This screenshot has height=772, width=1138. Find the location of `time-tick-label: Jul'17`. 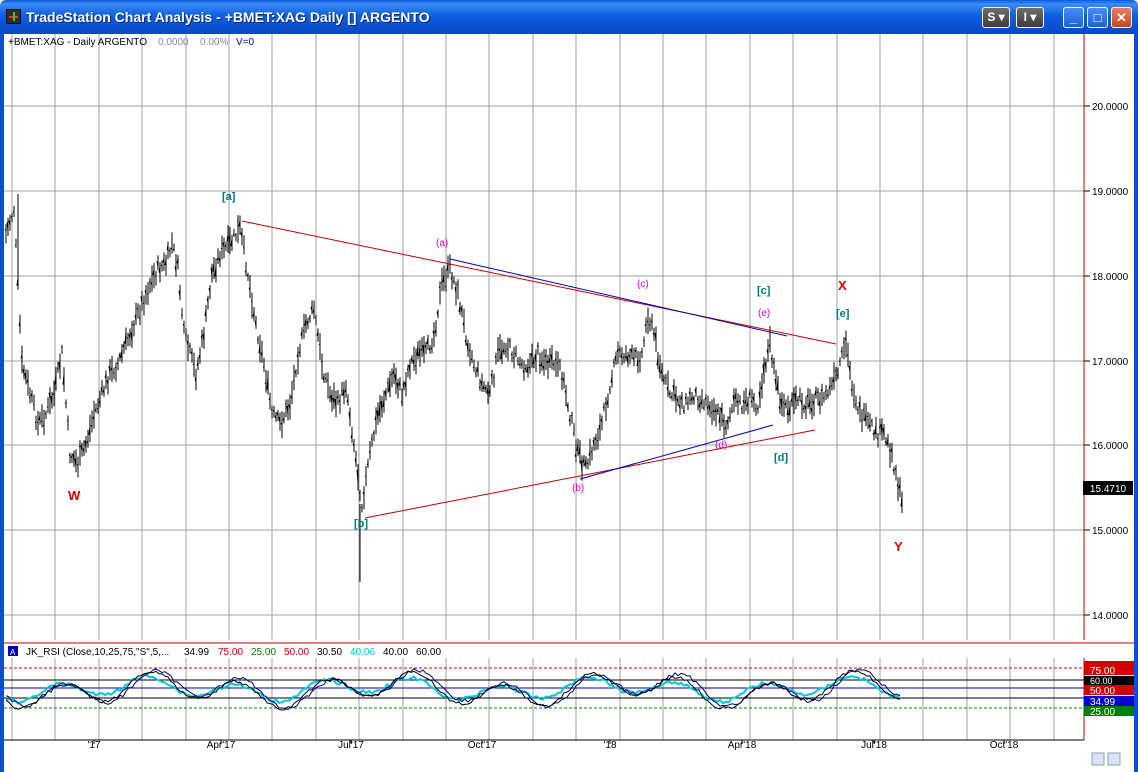

time-tick-label: Jul'17 is located at coordinates (351, 745).